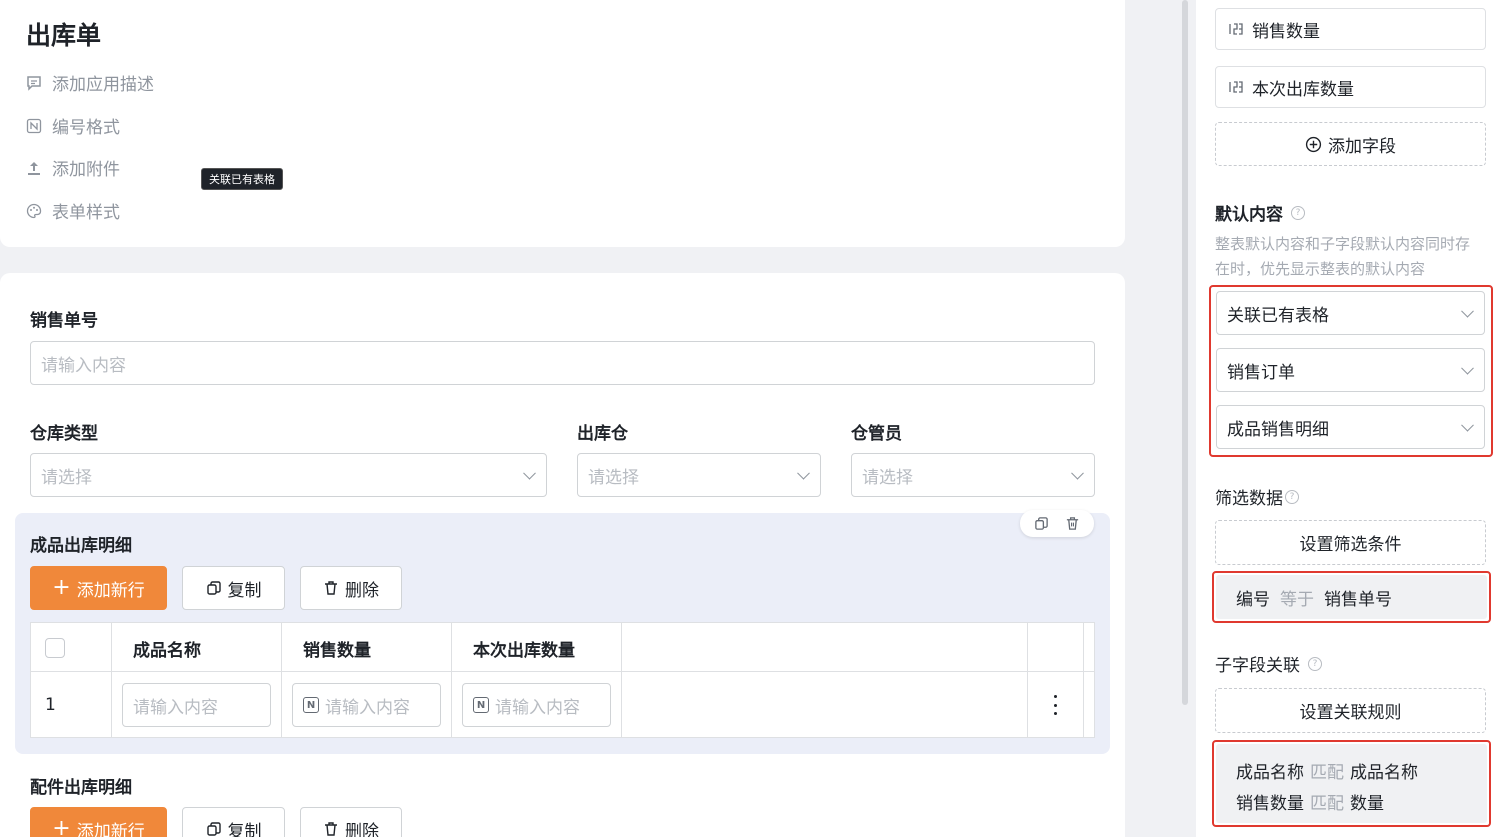 The width and height of the screenshot is (1504, 837). I want to click on number-format-label: 编号格式, so click(86, 128).